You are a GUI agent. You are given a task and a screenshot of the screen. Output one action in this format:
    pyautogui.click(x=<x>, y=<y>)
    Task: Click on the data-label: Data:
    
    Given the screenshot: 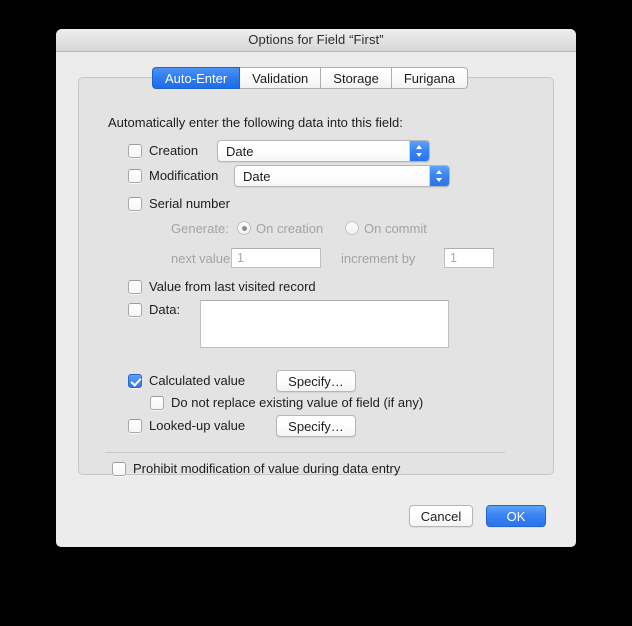 What is the action you would take?
    pyautogui.click(x=165, y=309)
    